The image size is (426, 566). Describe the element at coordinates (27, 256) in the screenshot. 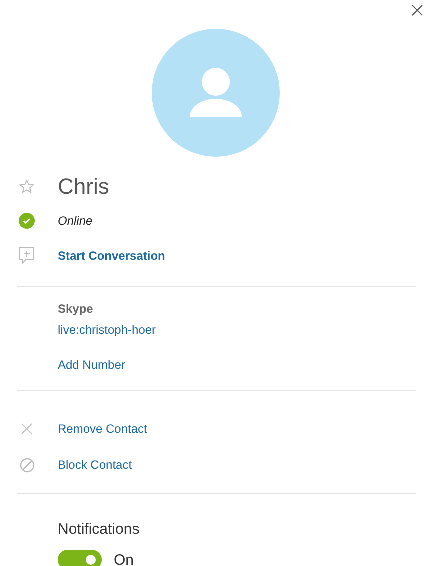

I see `add-chat-icon` at that location.